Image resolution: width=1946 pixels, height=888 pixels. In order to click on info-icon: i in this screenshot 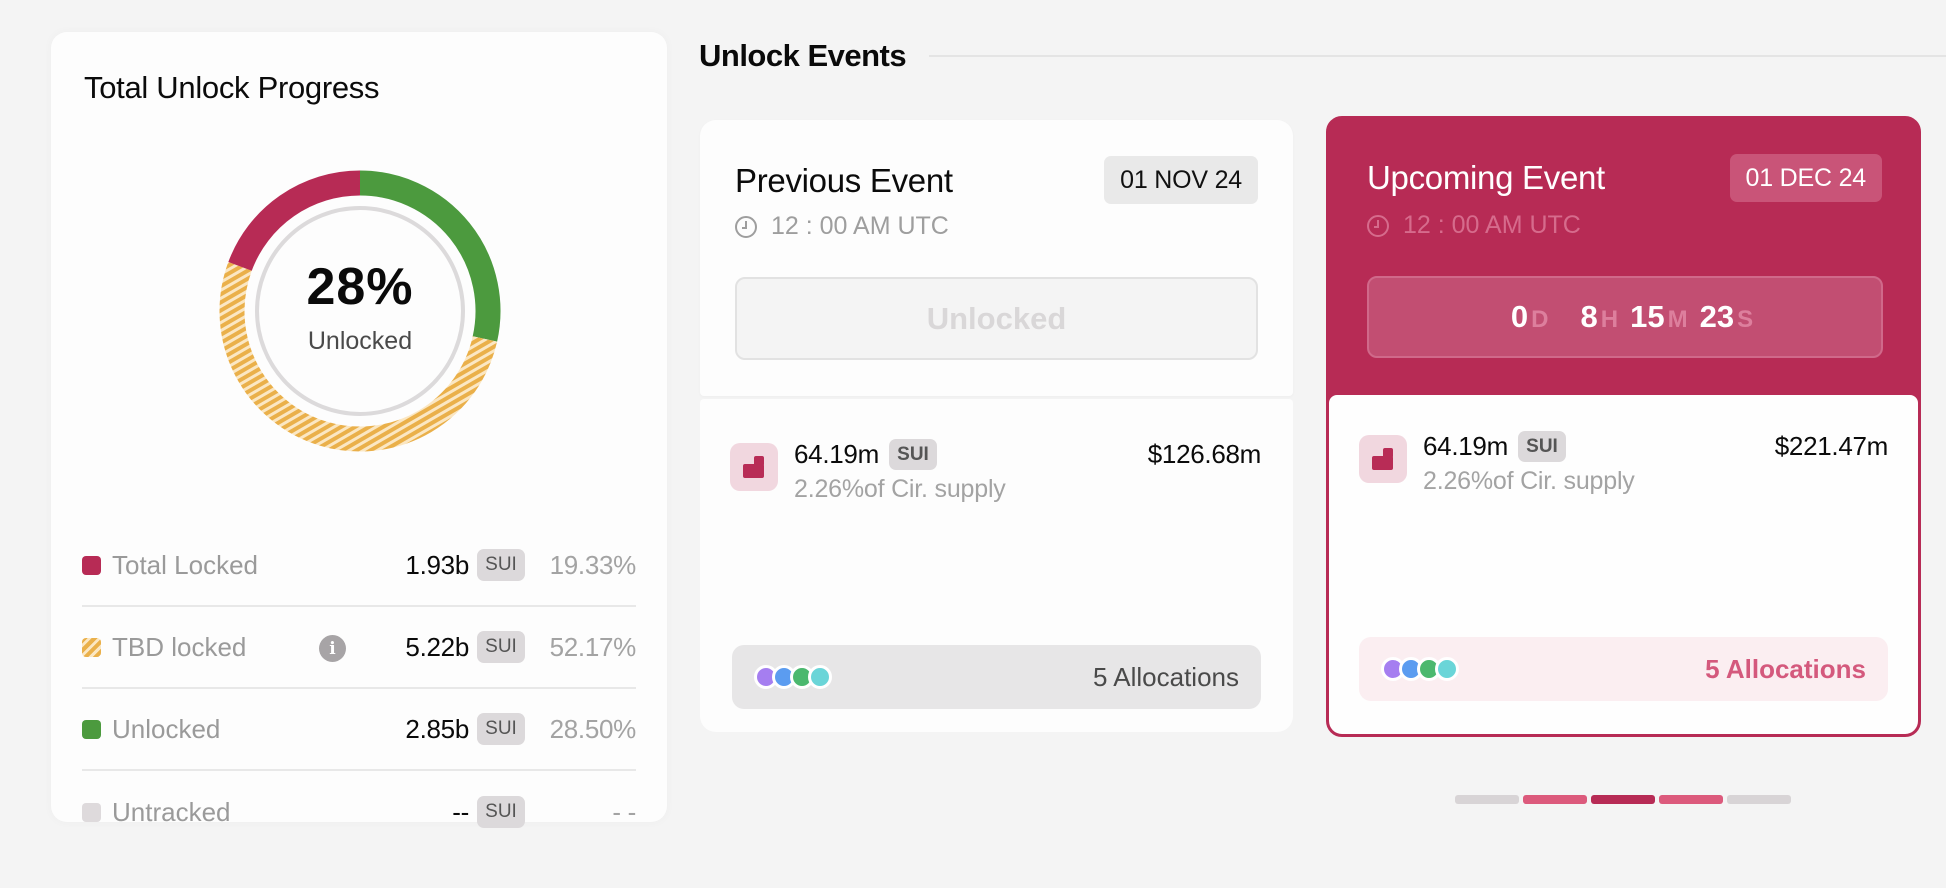, I will do `click(332, 648)`.